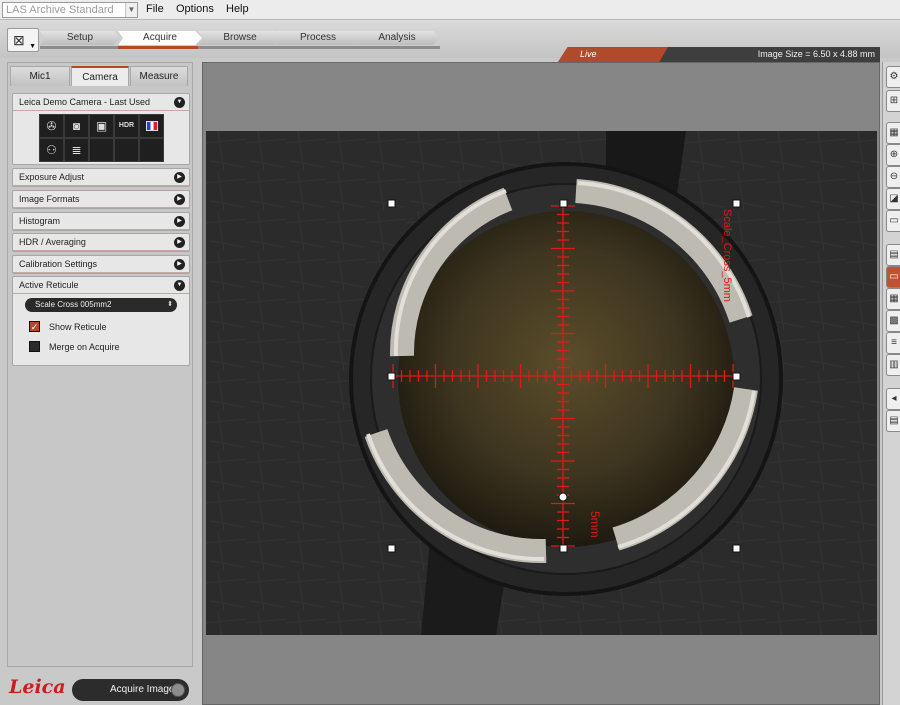 This screenshot has height=705, width=900. I want to click on menu-file: File, so click(155, 9).